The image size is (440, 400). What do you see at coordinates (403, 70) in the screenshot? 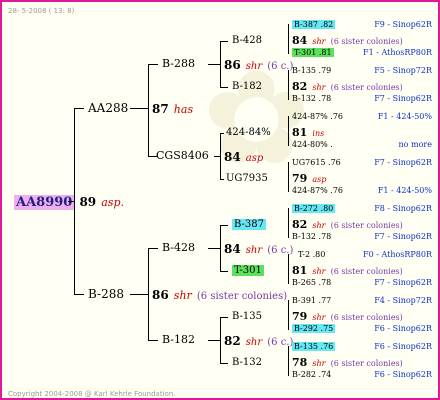
I see `gen4-source: F5 - Sinop72R` at bounding box center [403, 70].